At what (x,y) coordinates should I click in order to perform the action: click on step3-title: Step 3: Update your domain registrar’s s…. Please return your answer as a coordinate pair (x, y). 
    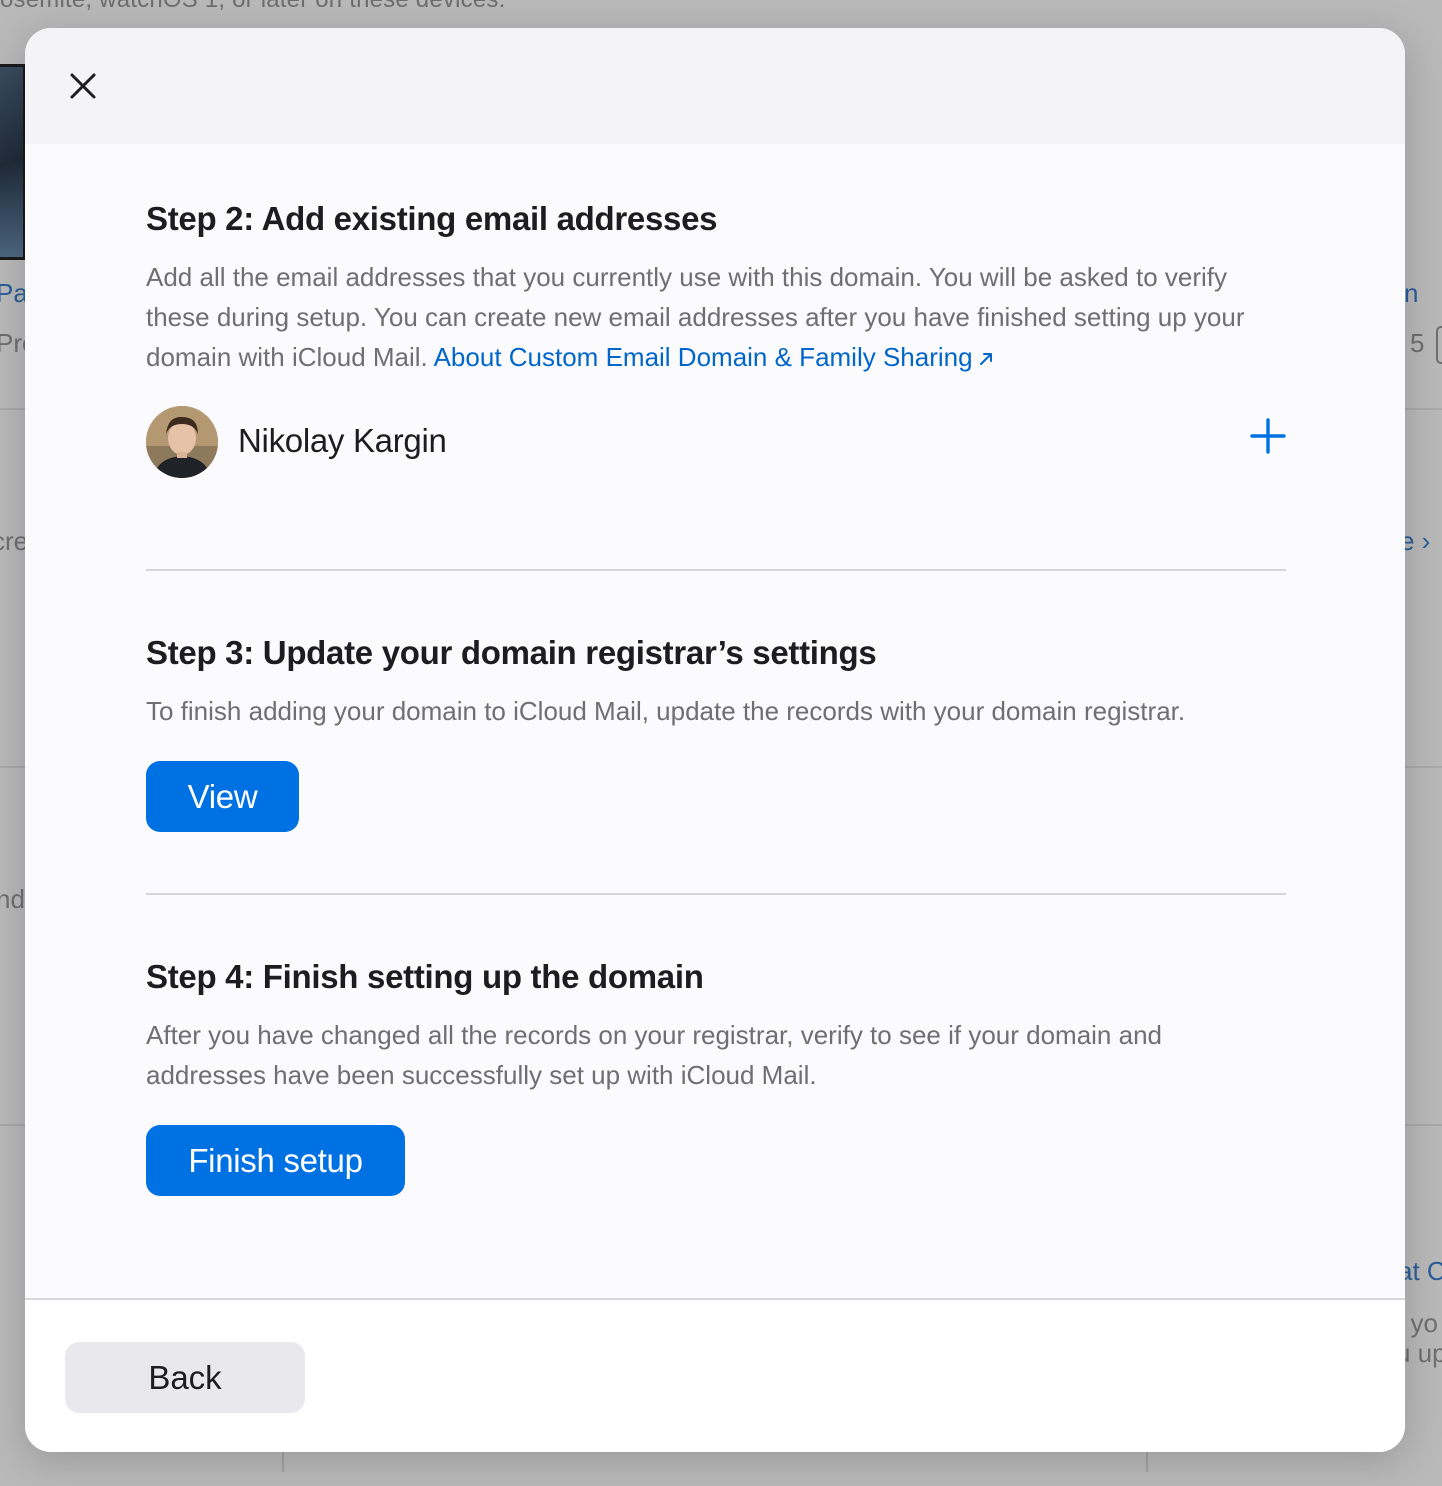
    Looking at the image, I should click on (511, 652).